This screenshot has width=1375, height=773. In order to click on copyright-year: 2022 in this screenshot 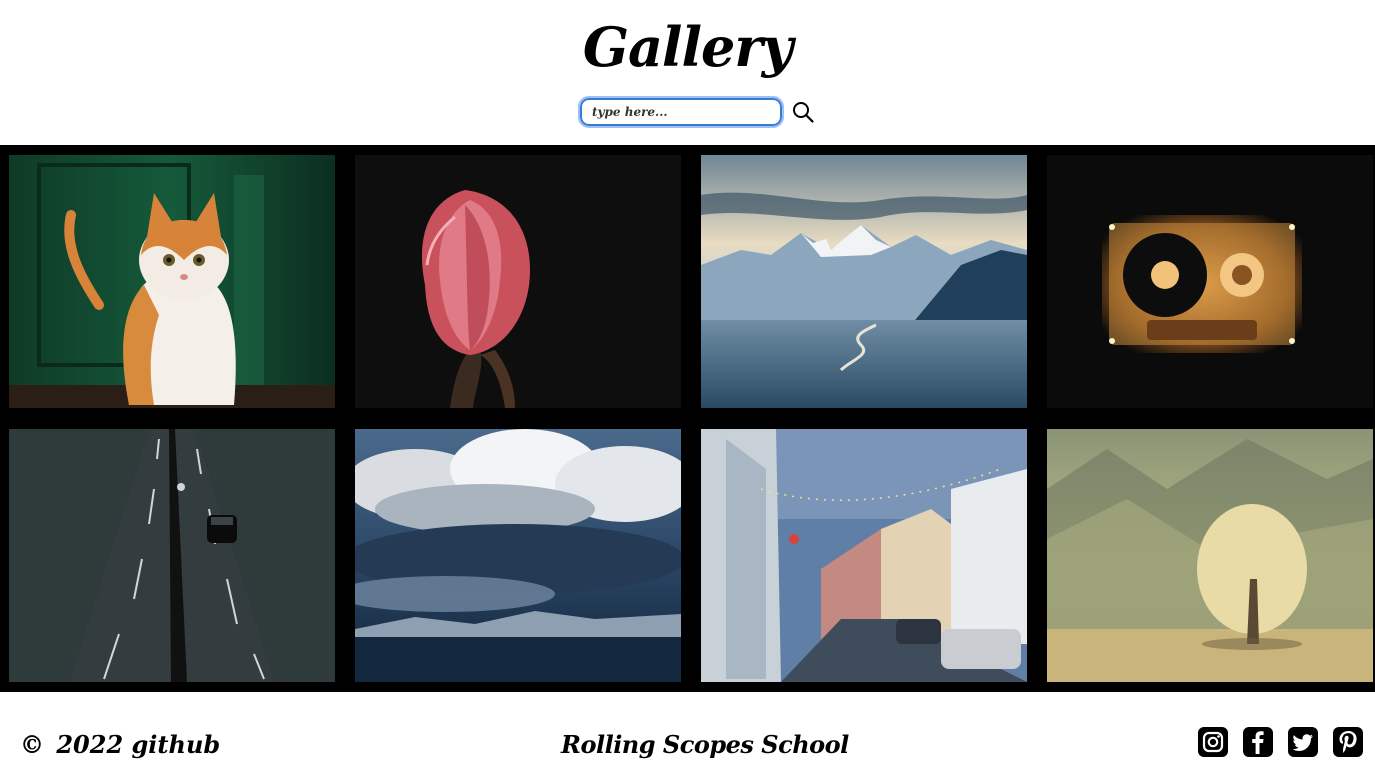, I will do `click(90, 744)`.